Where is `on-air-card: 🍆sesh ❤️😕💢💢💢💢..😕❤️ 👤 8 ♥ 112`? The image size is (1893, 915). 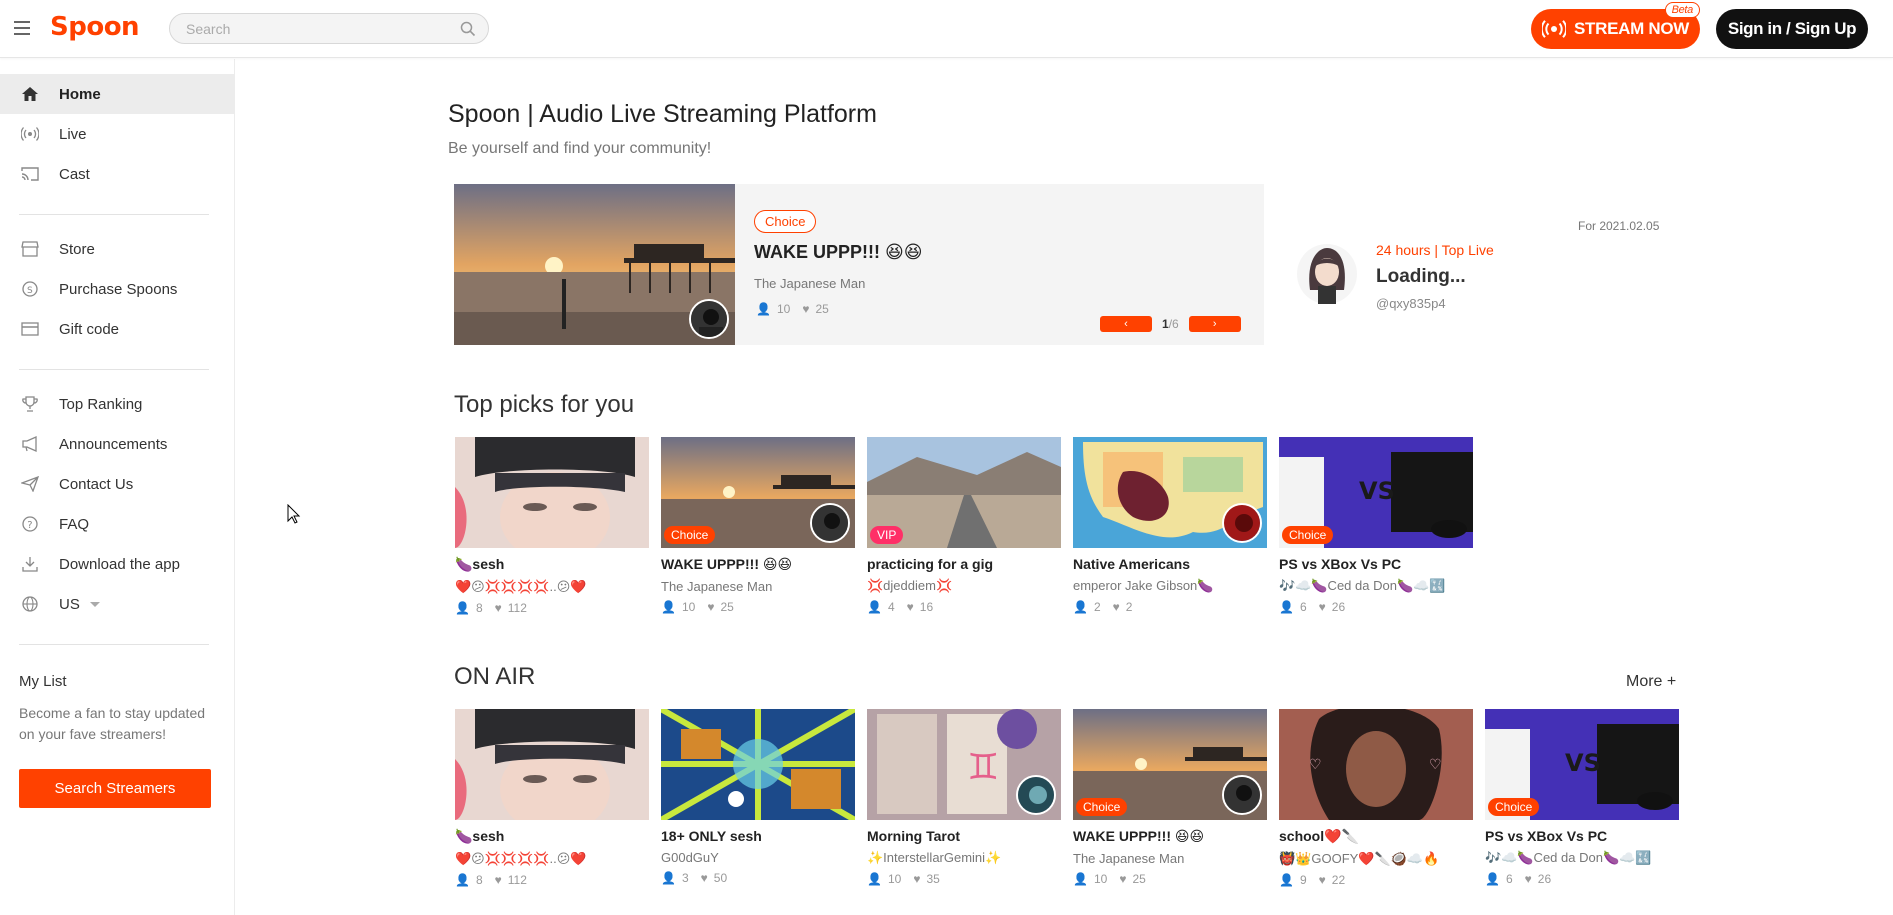 on-air-card: 🍆sesh ❤️😕💢💢💢💢..😕❤️ 👤 8 ♥ 112 is located at coordinates (552, 798).